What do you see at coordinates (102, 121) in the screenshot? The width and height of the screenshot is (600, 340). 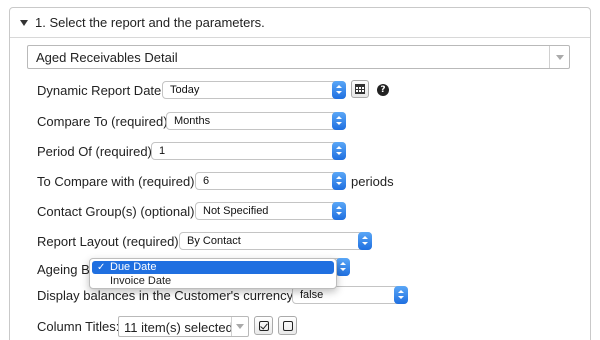 I see `compare-to-label: Compare To (required)` at bounding box center [102, 121].